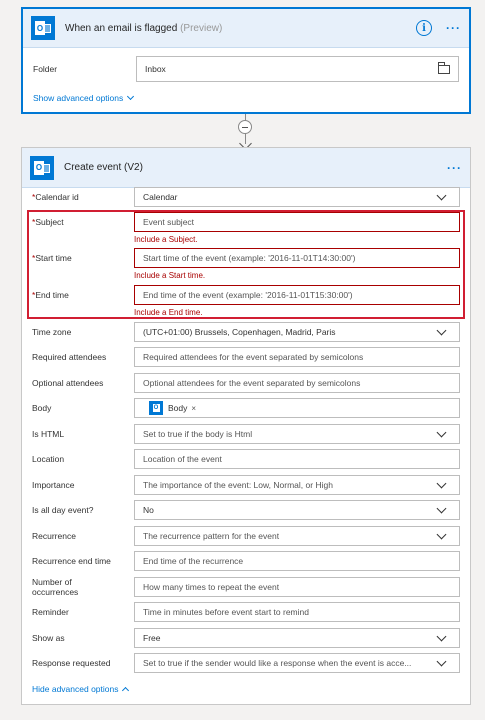 The width and height of the screenshot is (485, 720). Describe the element at coordinates (48, 459) in the screenshot. I see `location-label: Location` at that location.